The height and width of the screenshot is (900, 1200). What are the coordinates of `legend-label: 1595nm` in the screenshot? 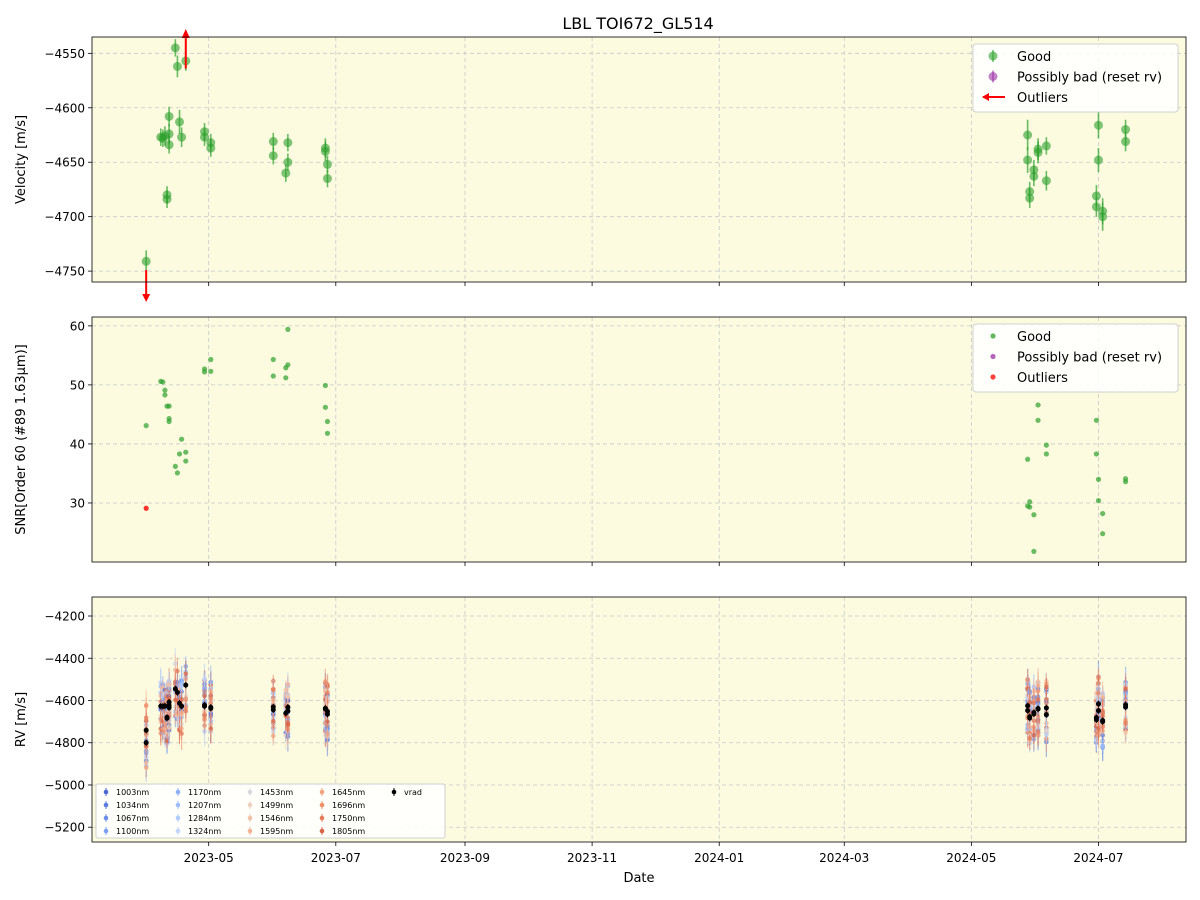 It's located at (276, 831).